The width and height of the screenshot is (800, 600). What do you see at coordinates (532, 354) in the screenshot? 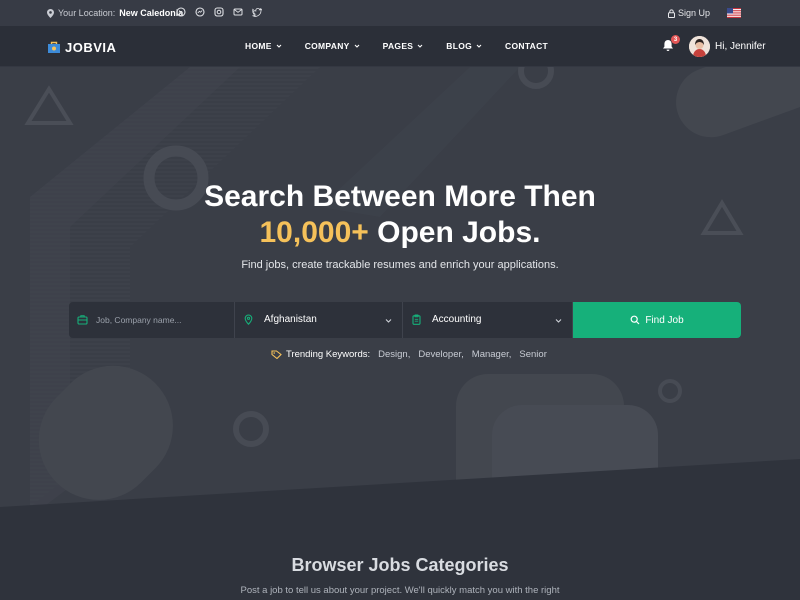
I see `trending-keyword-senior: Senior` at bounding box center [532, 354].